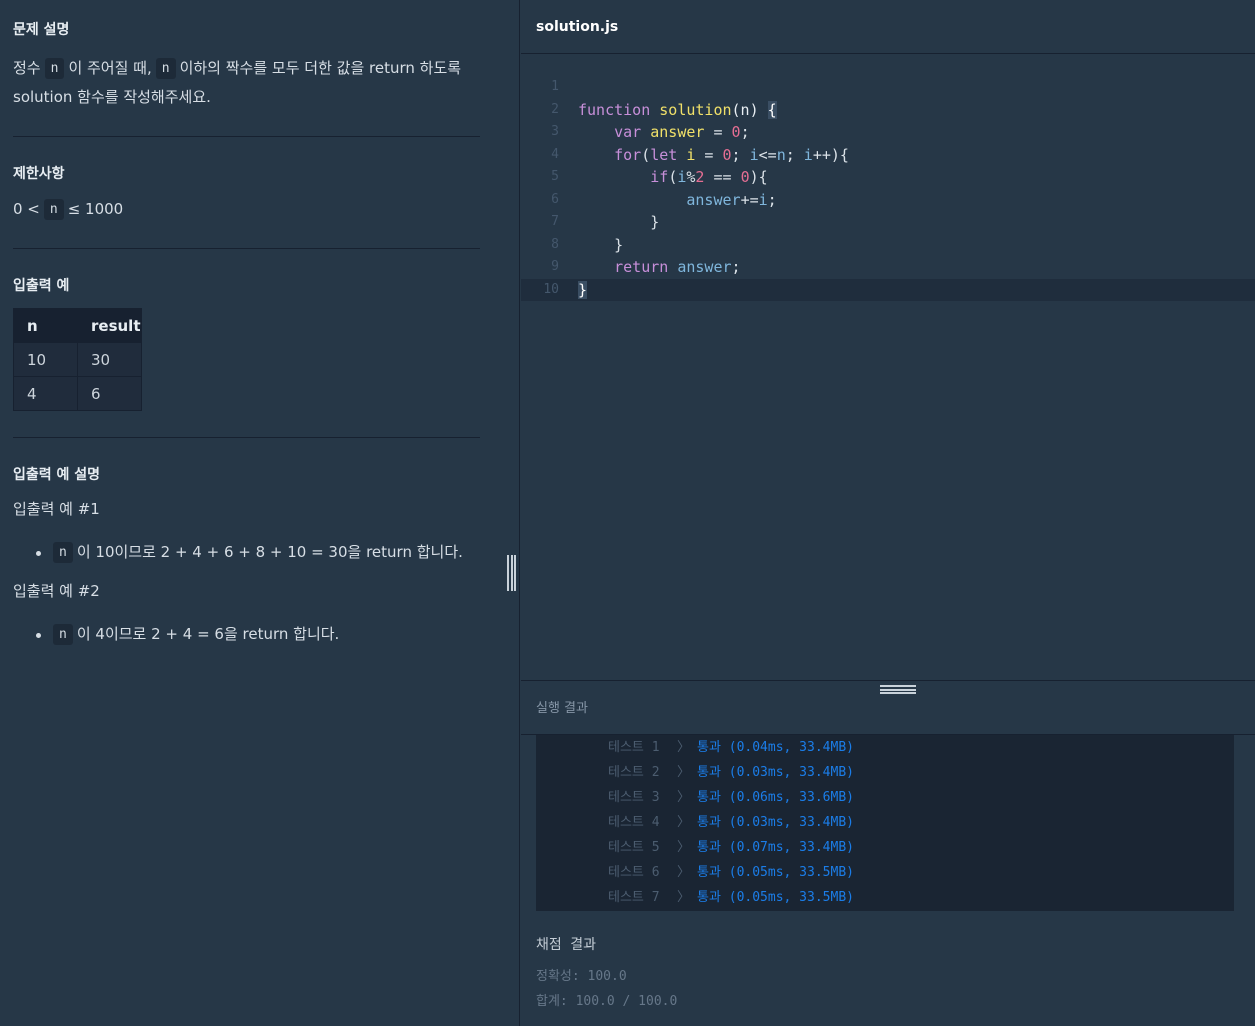 The image size is (1255, 1026). Describe the element at coordinates (888, 132) in the screenshot. I see `code-line: 3 var answer = 0;` at that location.